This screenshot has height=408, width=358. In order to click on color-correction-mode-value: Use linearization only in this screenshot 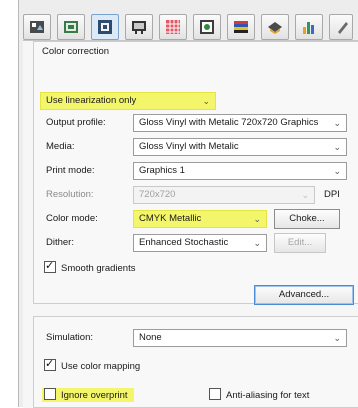, I will do `click(91, 100)`.